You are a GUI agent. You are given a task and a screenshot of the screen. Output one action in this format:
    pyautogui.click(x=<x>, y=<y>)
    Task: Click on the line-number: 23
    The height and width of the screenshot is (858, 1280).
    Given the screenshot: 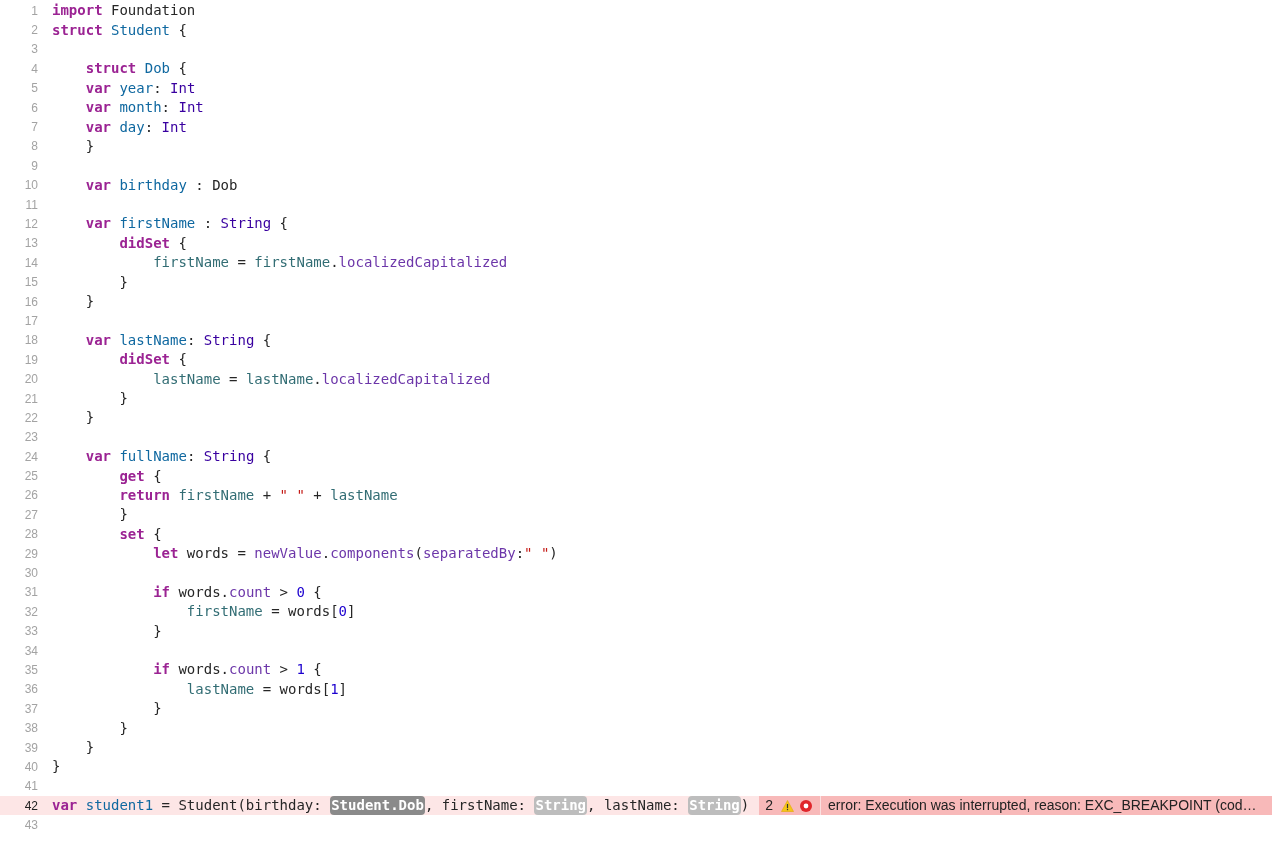 What is the action you would take?
    pyautogui.click(x=30, y=438)
    